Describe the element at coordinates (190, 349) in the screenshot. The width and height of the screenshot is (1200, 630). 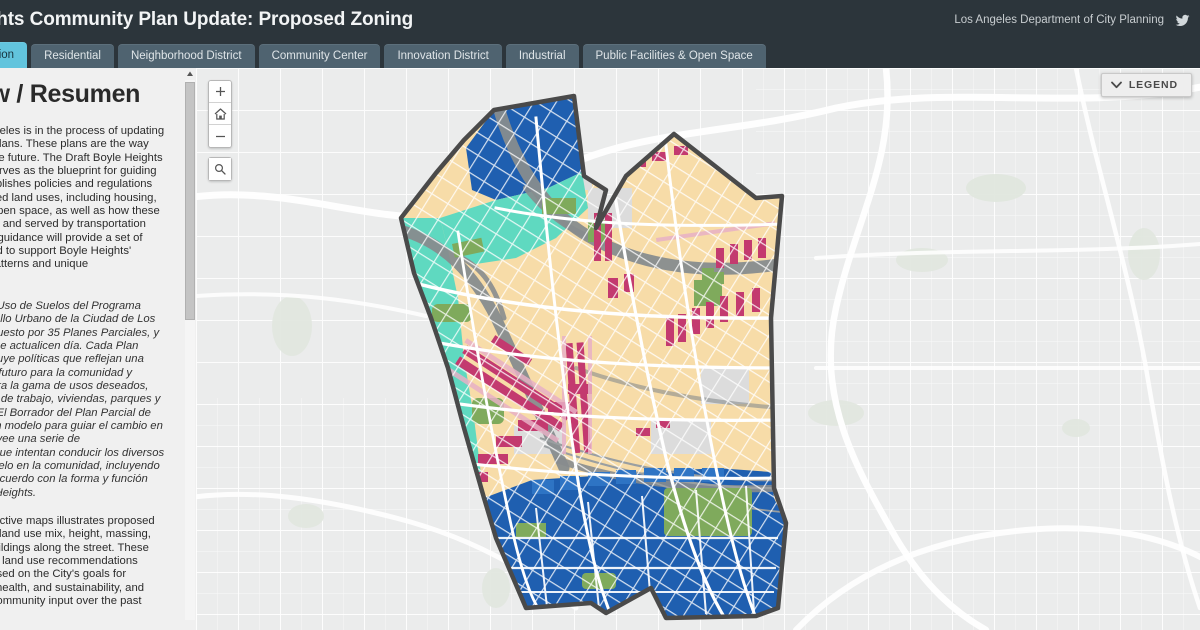
I see `sidebar-scrollbar` at that location.